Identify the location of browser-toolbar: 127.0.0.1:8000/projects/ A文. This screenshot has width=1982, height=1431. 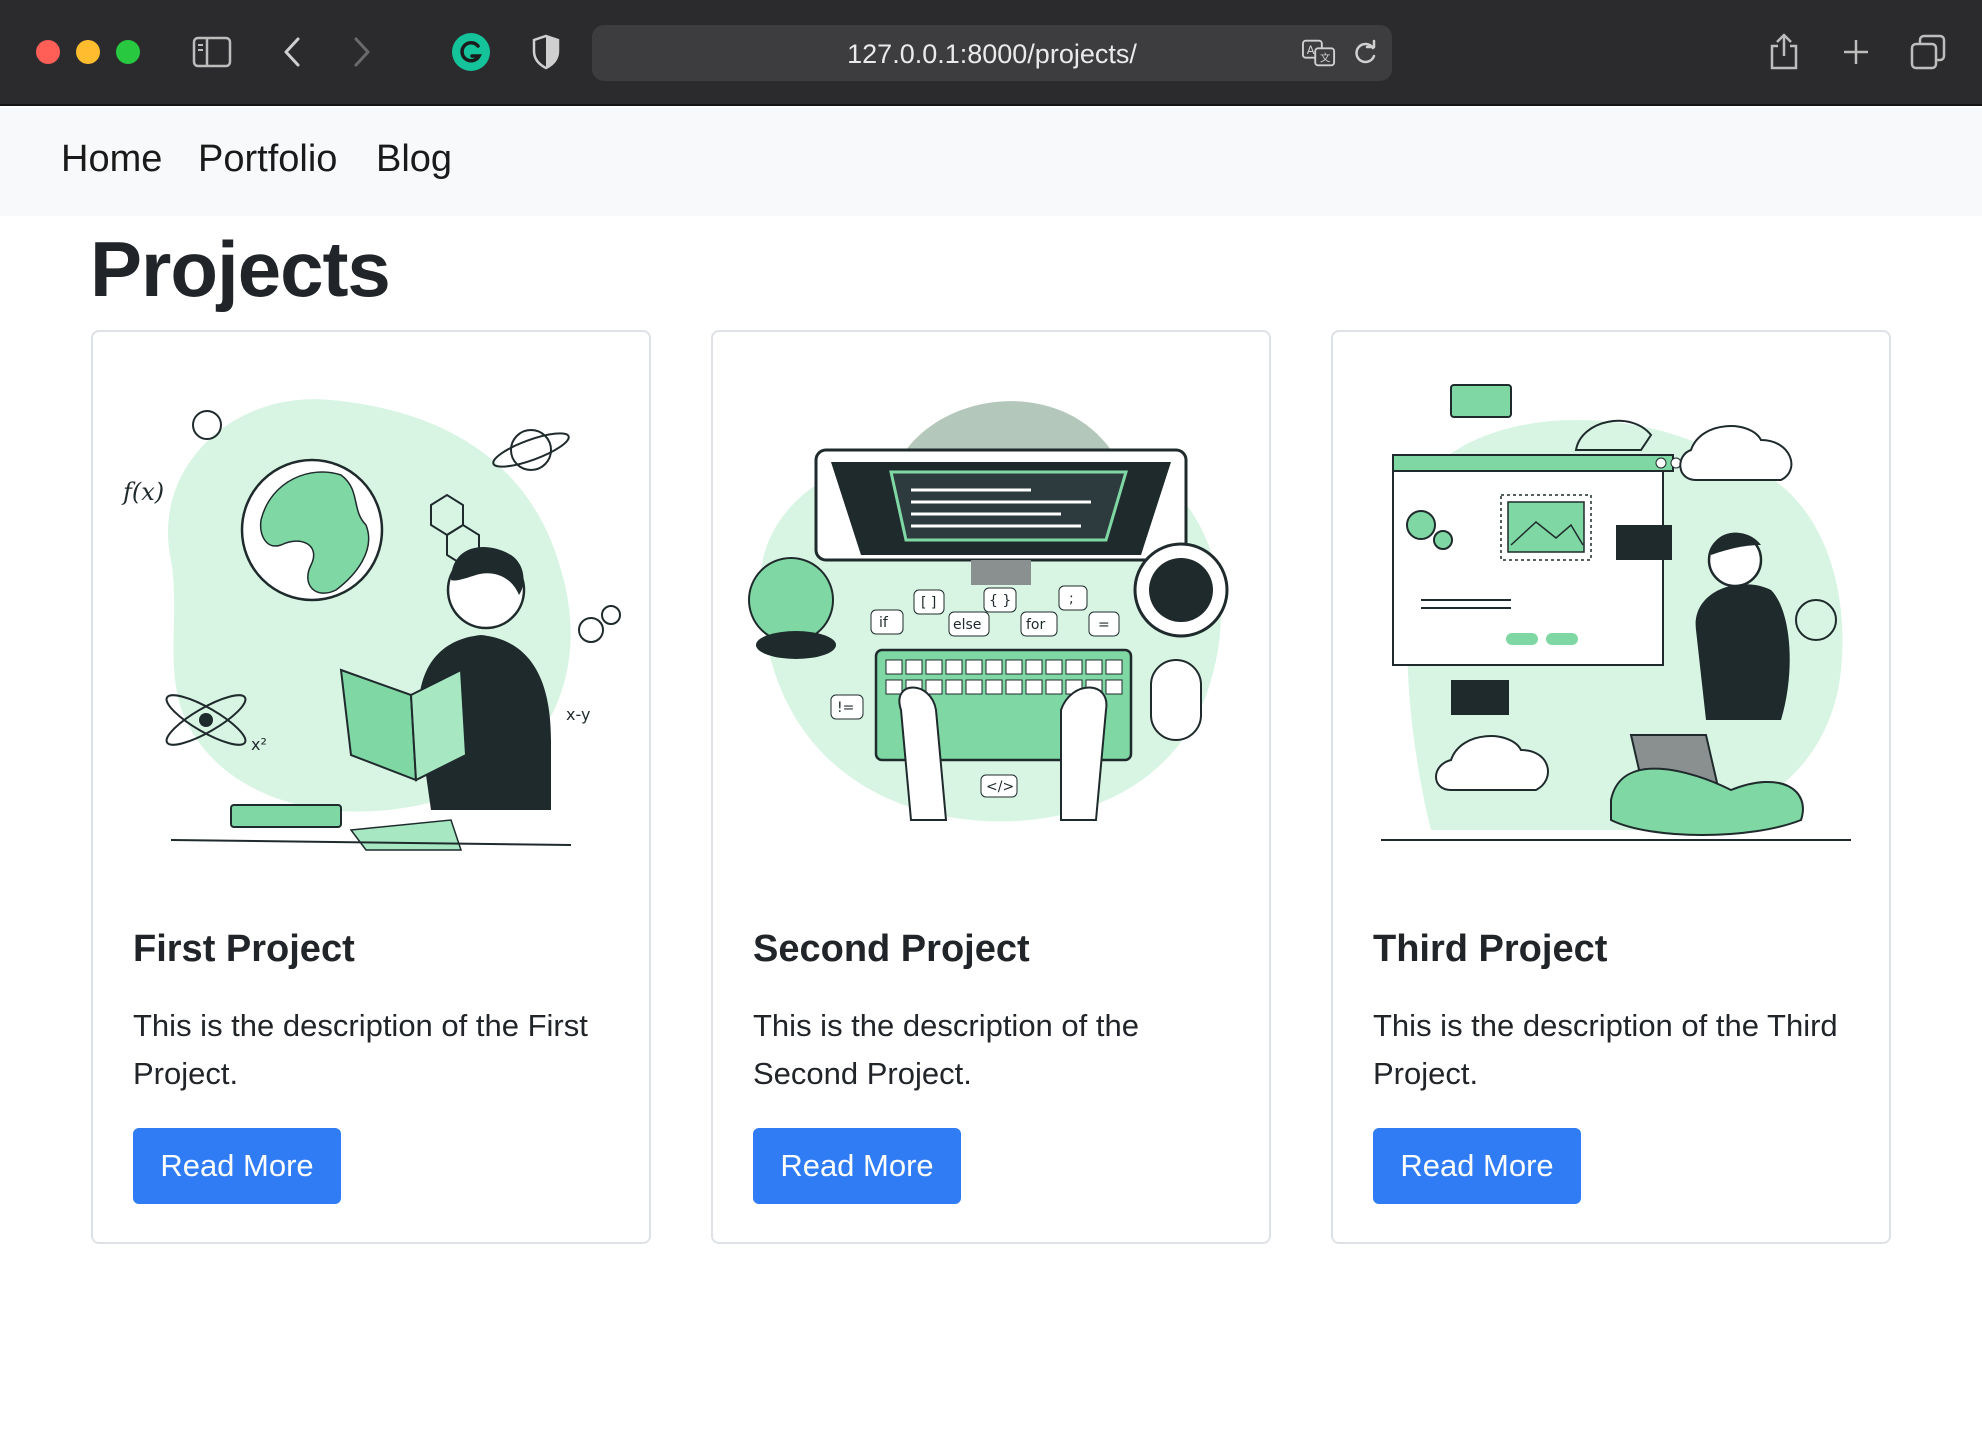
(991, 53).